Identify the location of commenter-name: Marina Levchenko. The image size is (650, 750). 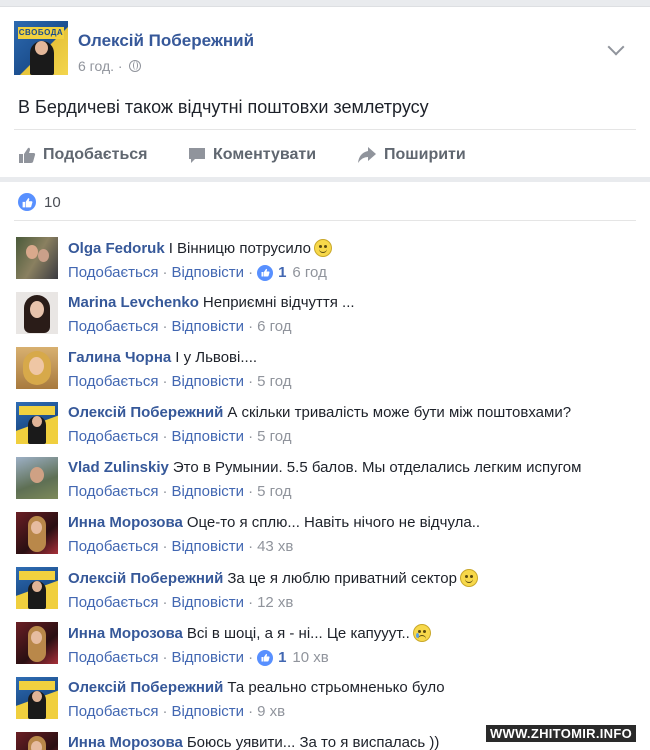
(133, 302).